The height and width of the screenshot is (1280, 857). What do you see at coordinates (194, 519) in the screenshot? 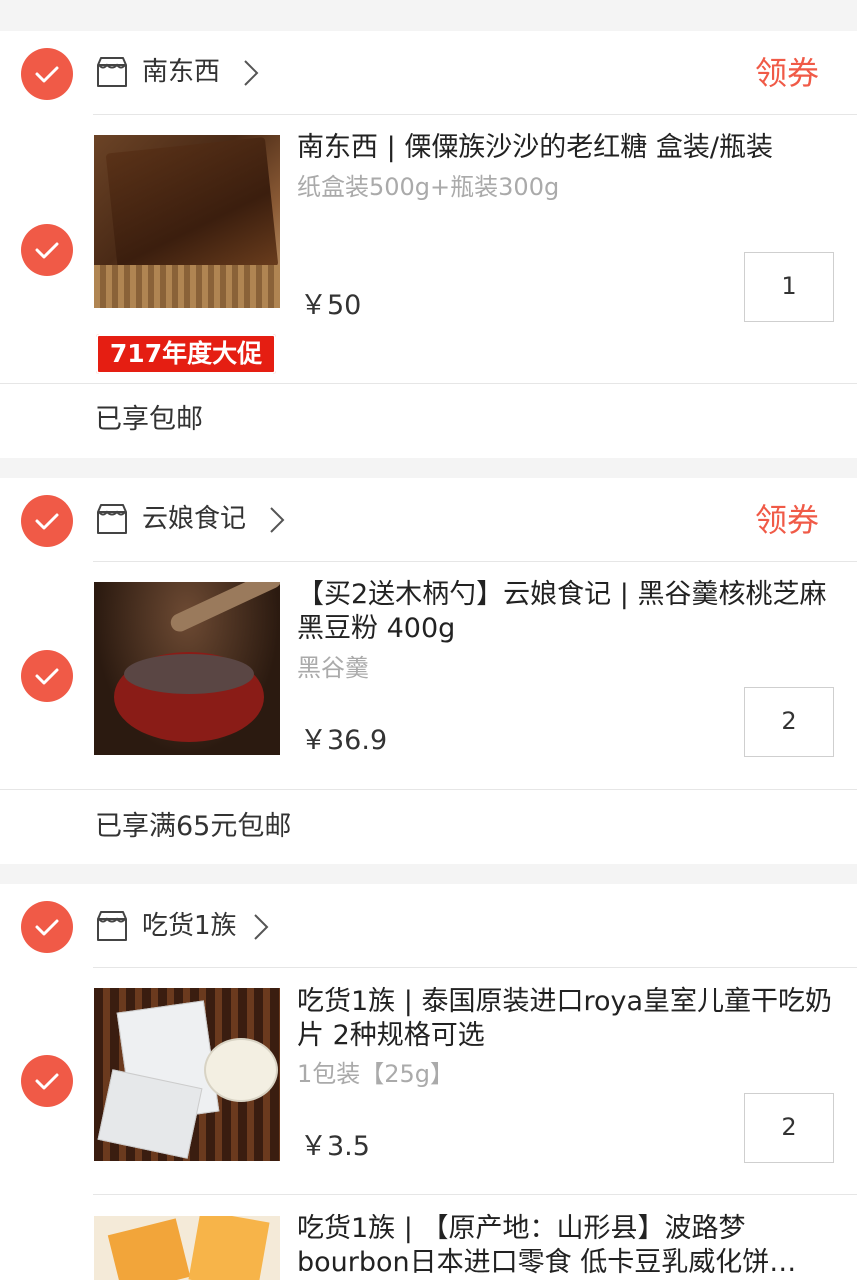
I see `shop-name: 云娘食记` at bounding box center [194, 519].